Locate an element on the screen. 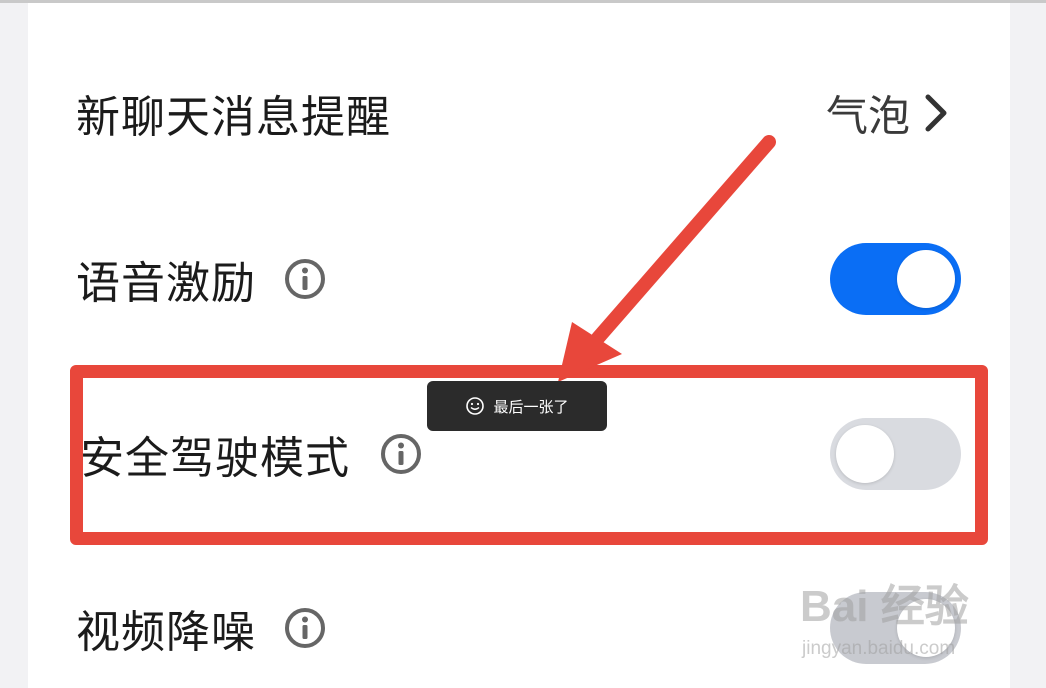 The image size is (1046, 688). baidu-jingyan-watermark: Bai 经验 jingyan.baidu.com is located at coordinates (910, 622).